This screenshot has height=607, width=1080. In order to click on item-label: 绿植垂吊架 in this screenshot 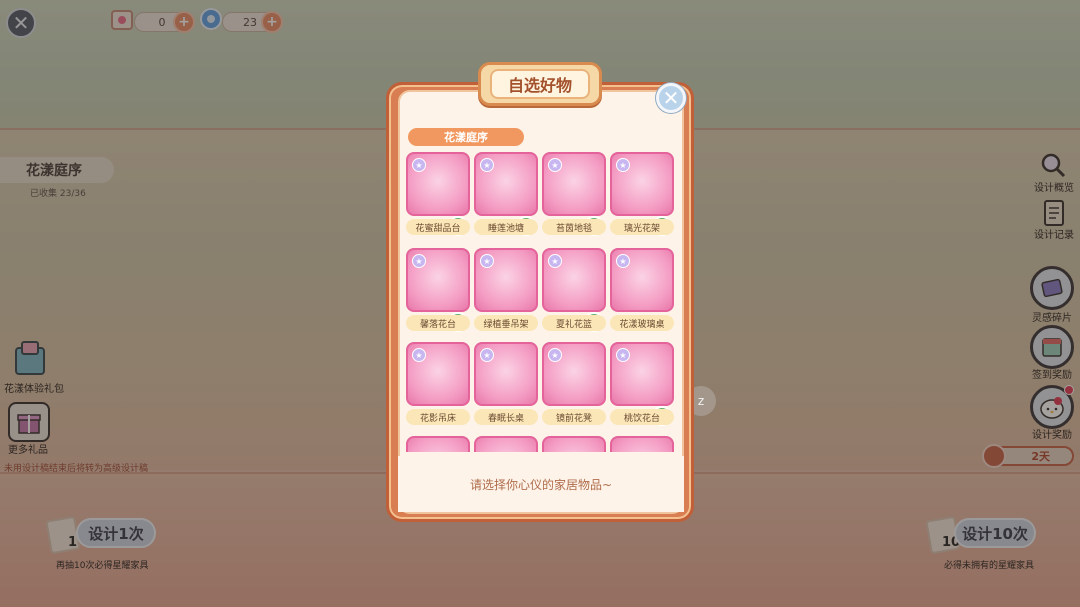, I will do `click(506, 323)`.